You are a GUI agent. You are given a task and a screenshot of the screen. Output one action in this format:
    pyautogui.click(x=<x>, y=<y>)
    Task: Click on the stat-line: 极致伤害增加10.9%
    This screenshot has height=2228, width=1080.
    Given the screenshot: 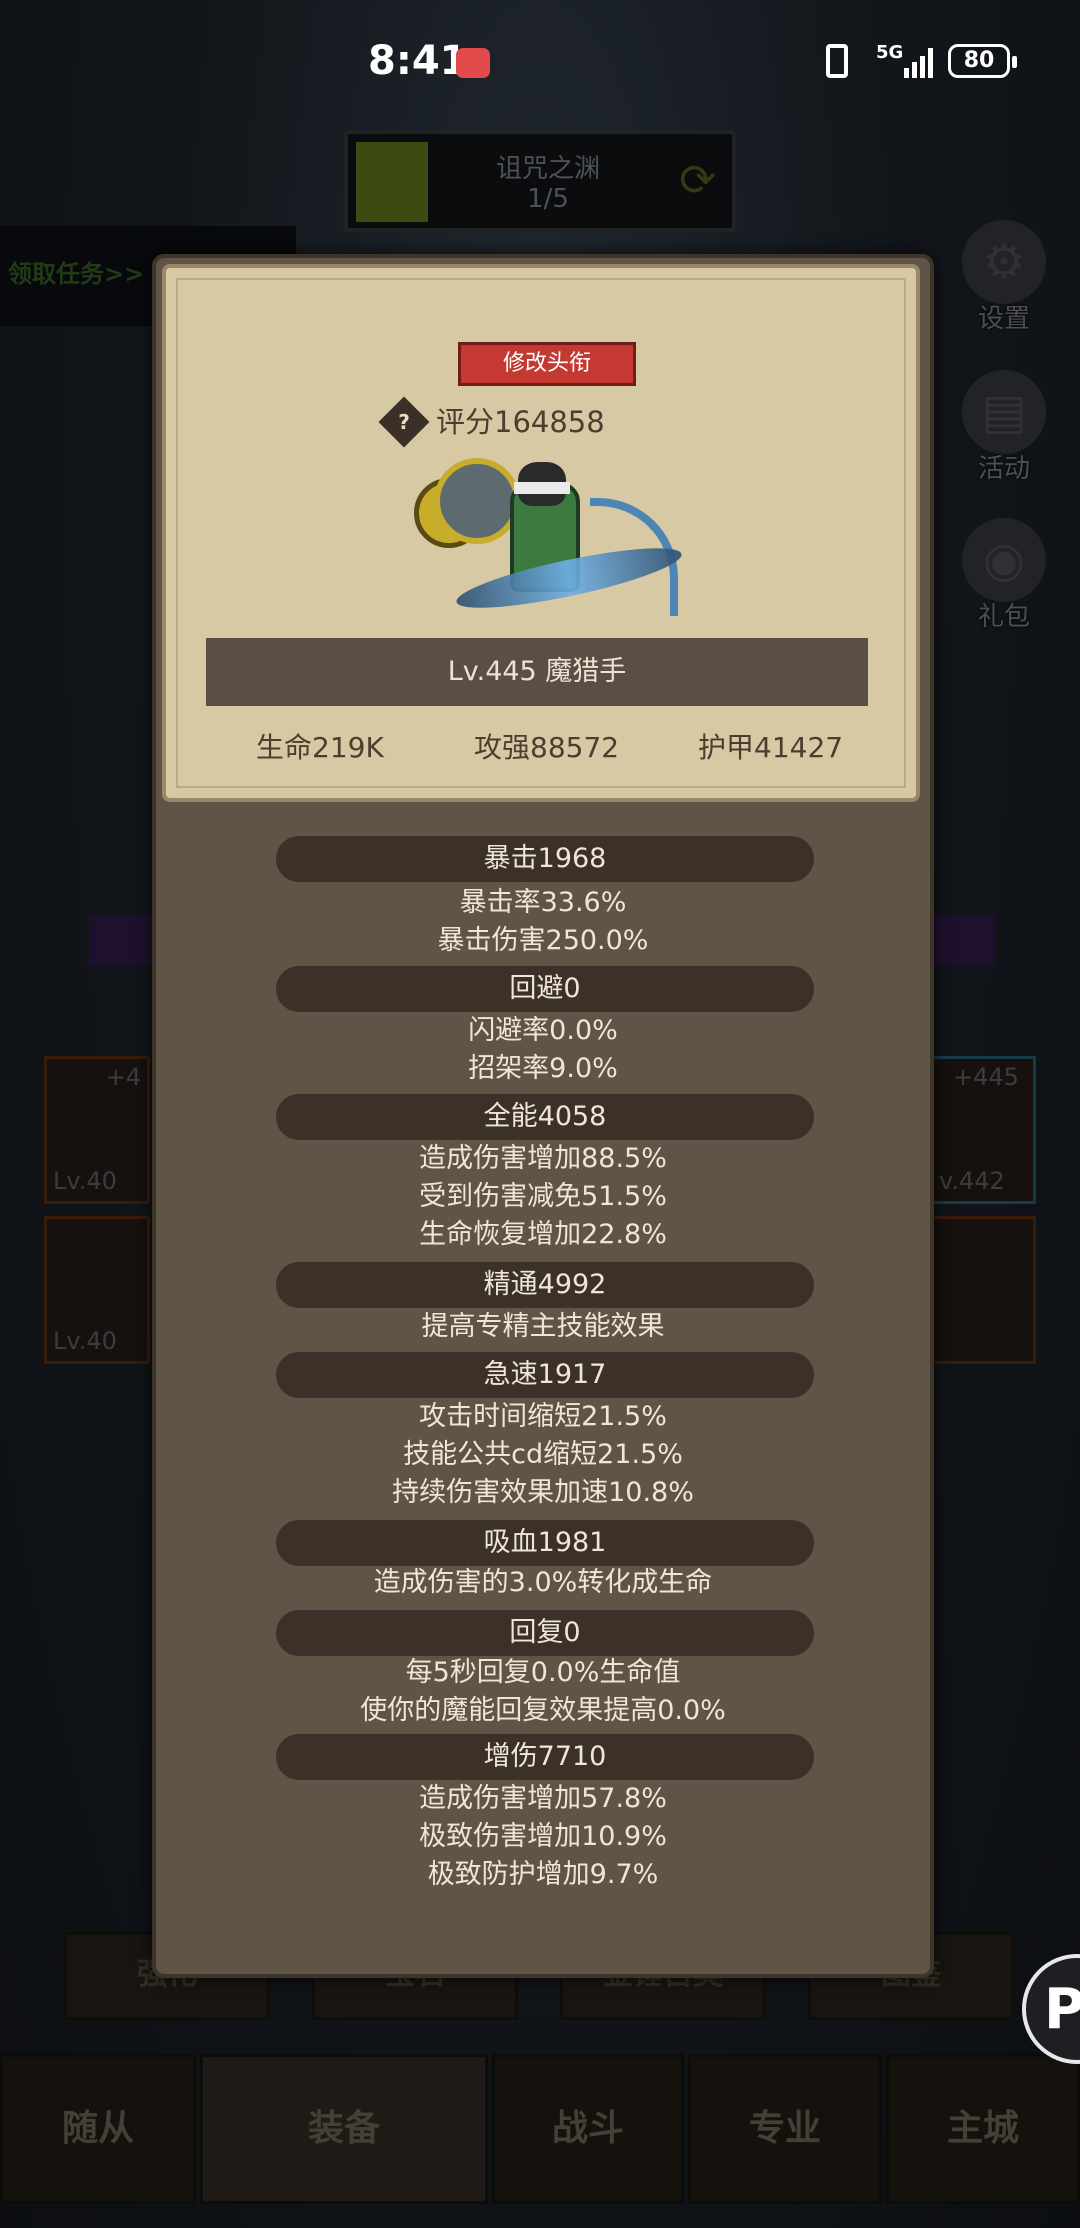 What is the action you would take?
    pyautogui.click(x=543, y=1836)
    